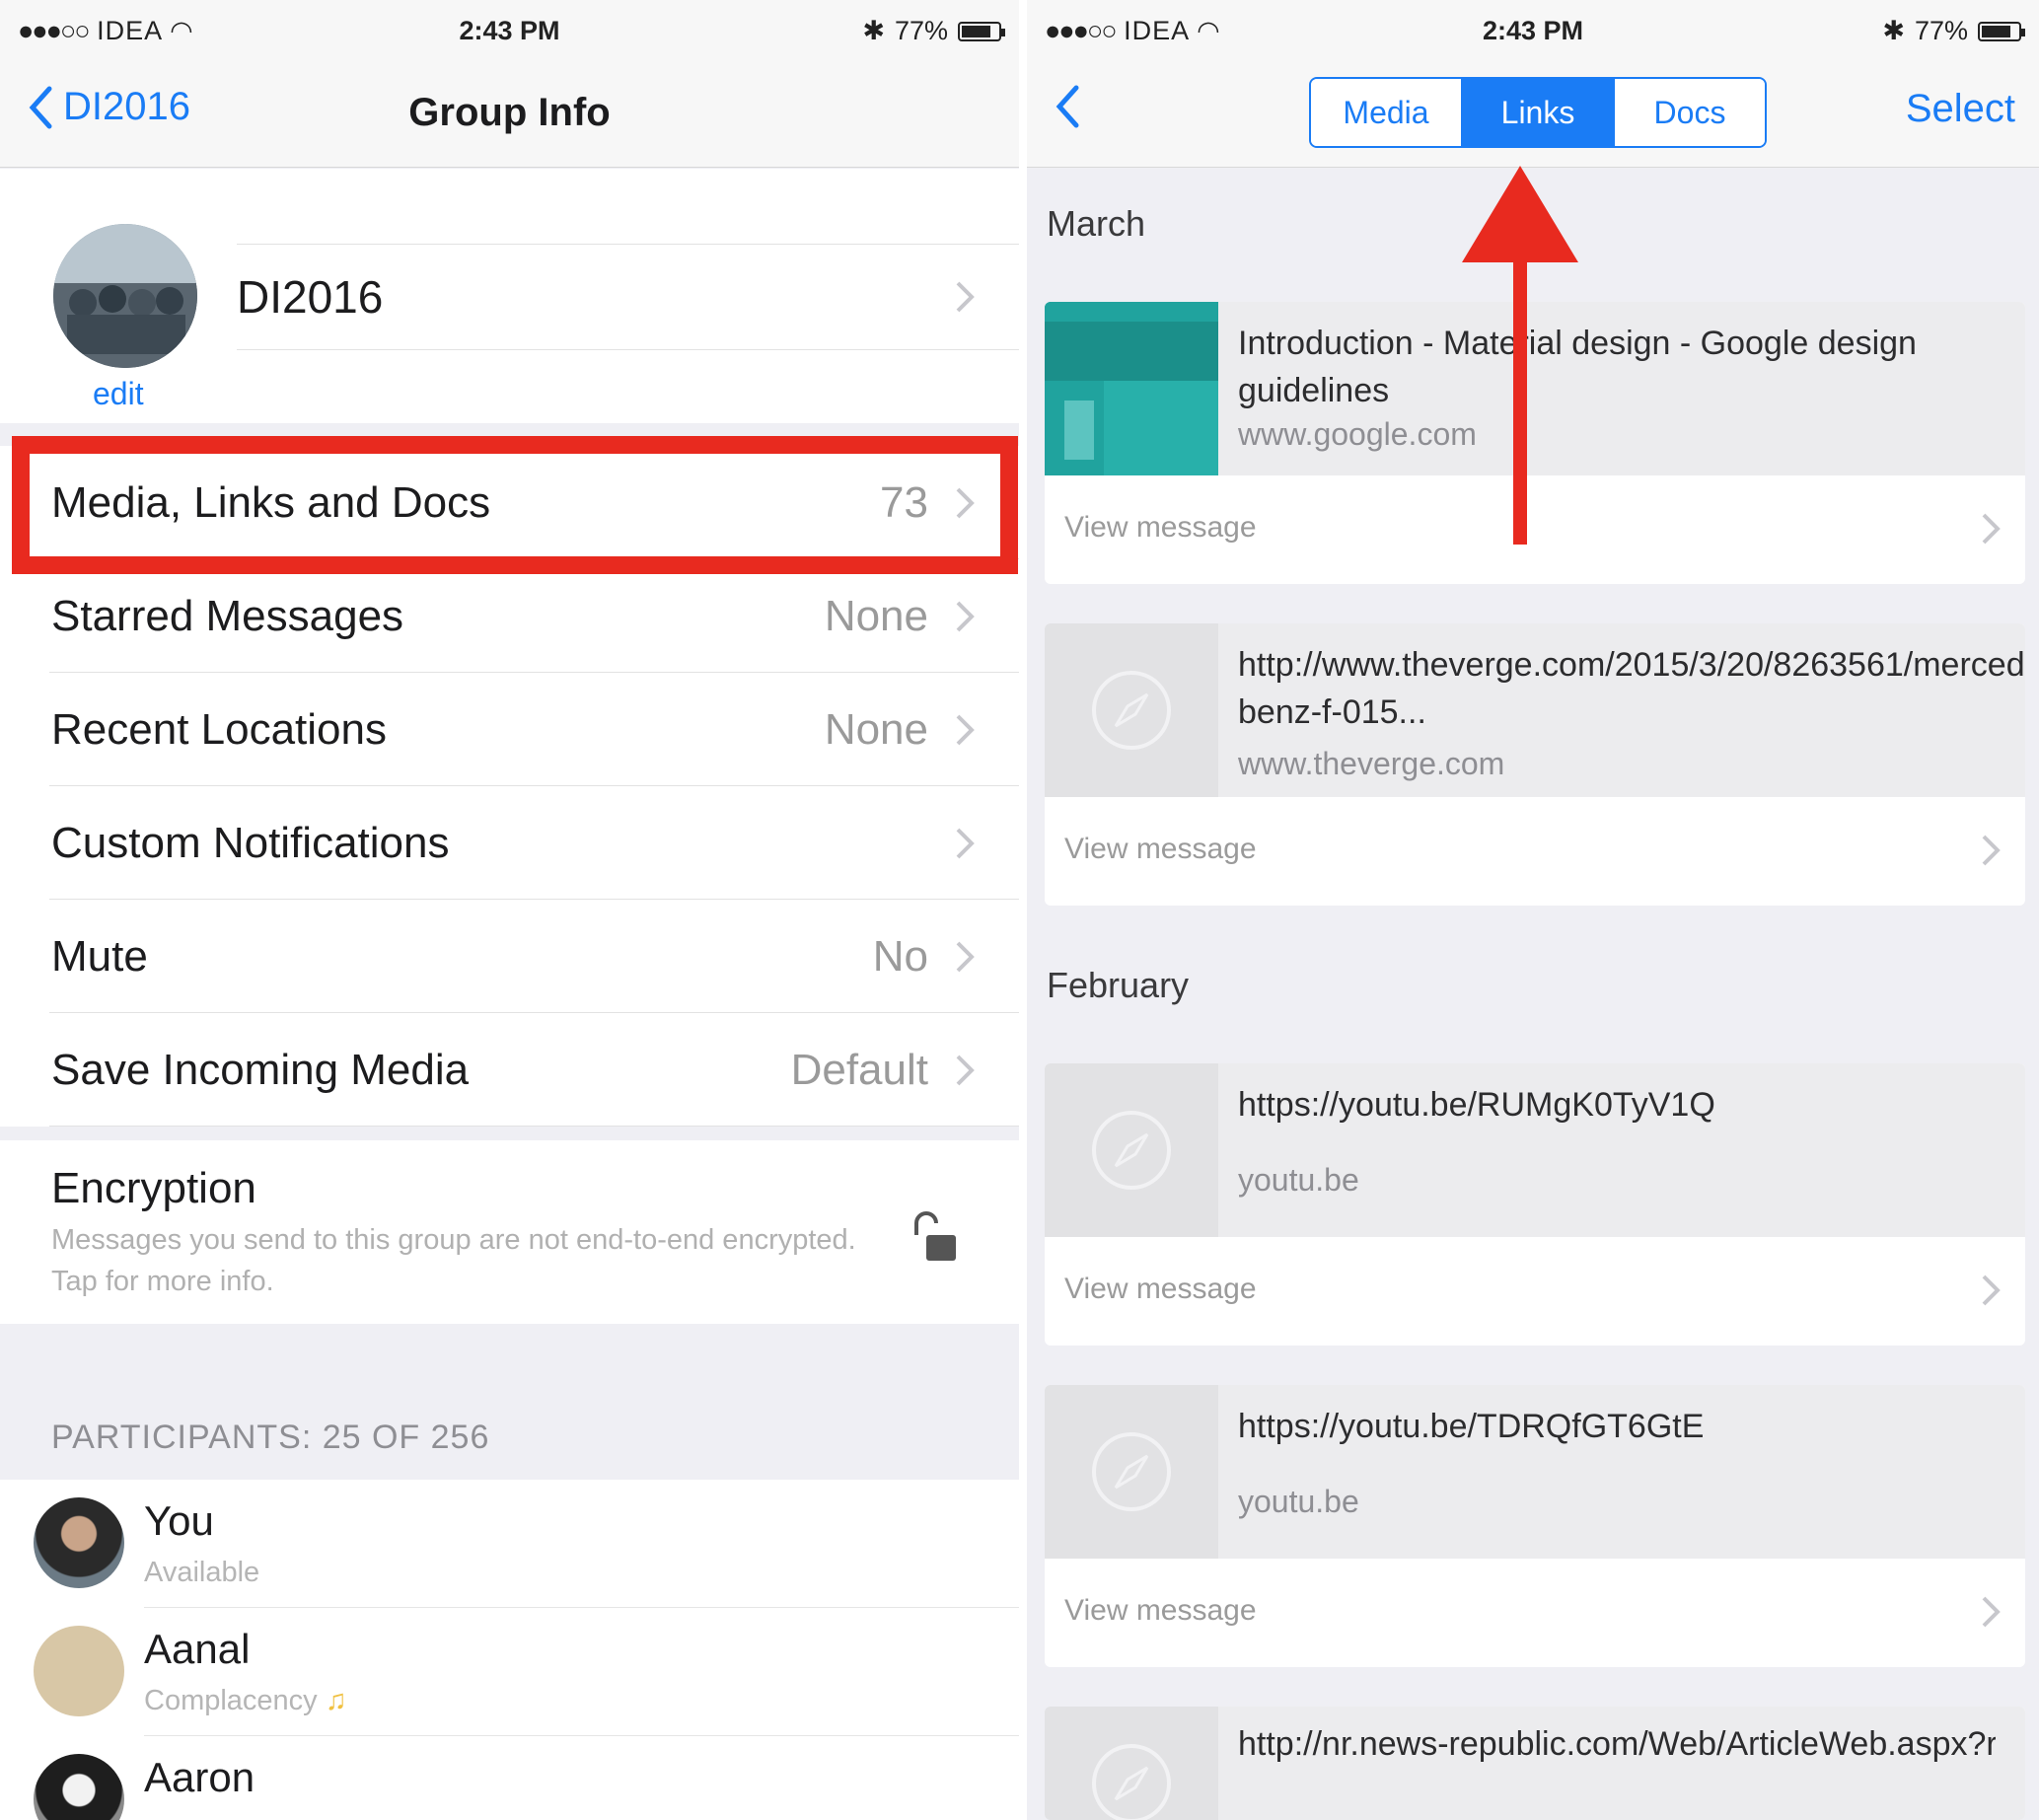 The image size is (2039, 1820). What do you see at coordinates (250, 842) in the screenshot?
I see `row-label: Custom Notifications` at bounding box center [250, 842].